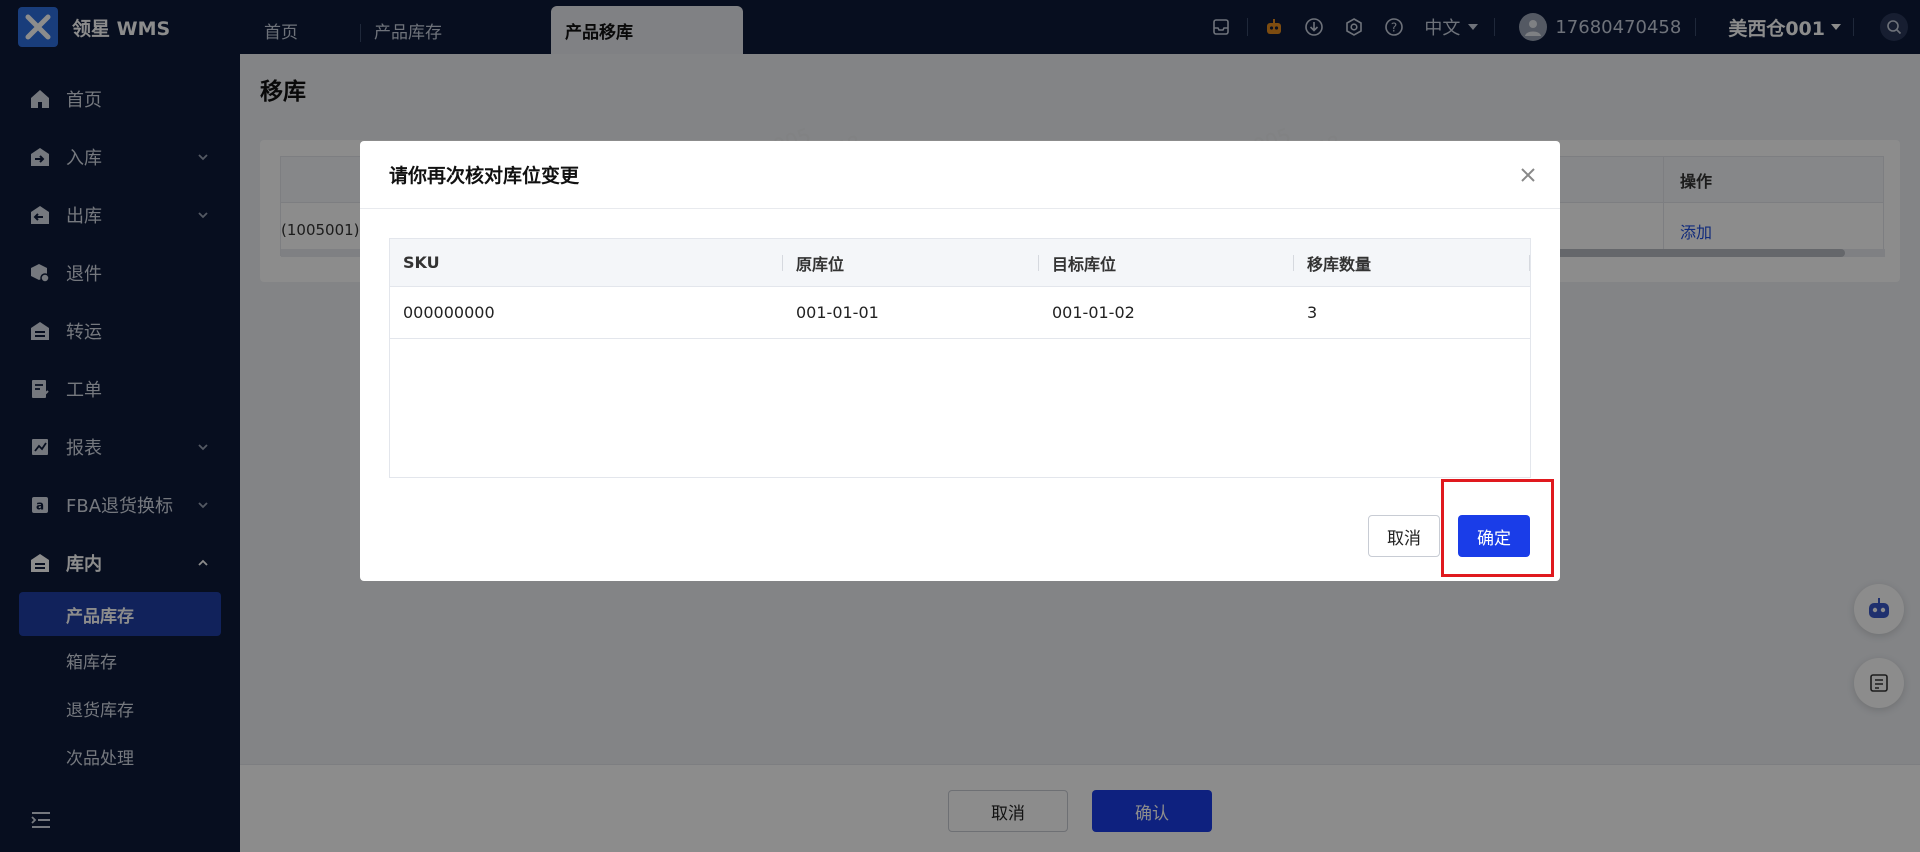 This screenshot has width=1920, height=852. I want to click on close-icon, so click(1528, 175).